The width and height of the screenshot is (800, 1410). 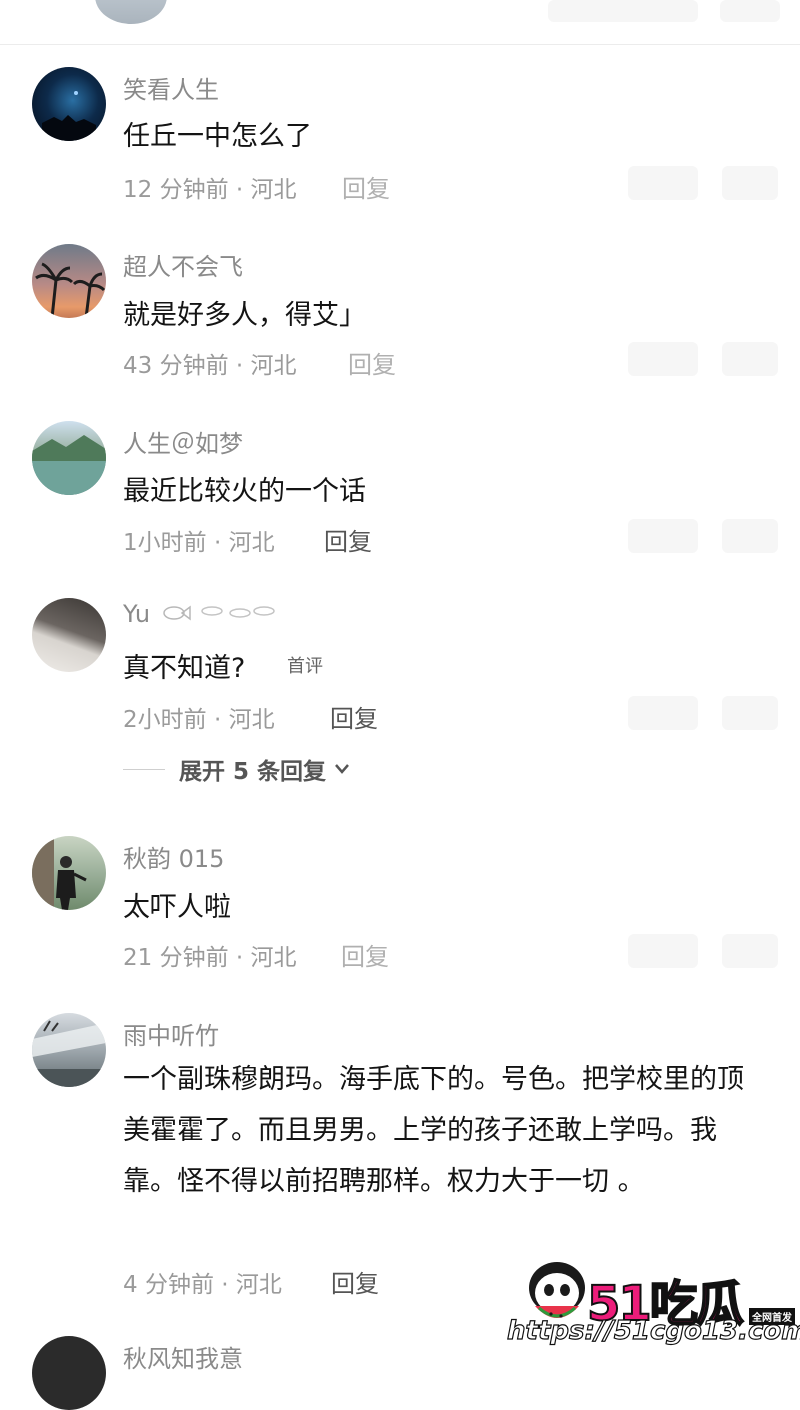 I want to click on comment-meta: 4 分钟前 · 河北, so click(x=202, y=1285).